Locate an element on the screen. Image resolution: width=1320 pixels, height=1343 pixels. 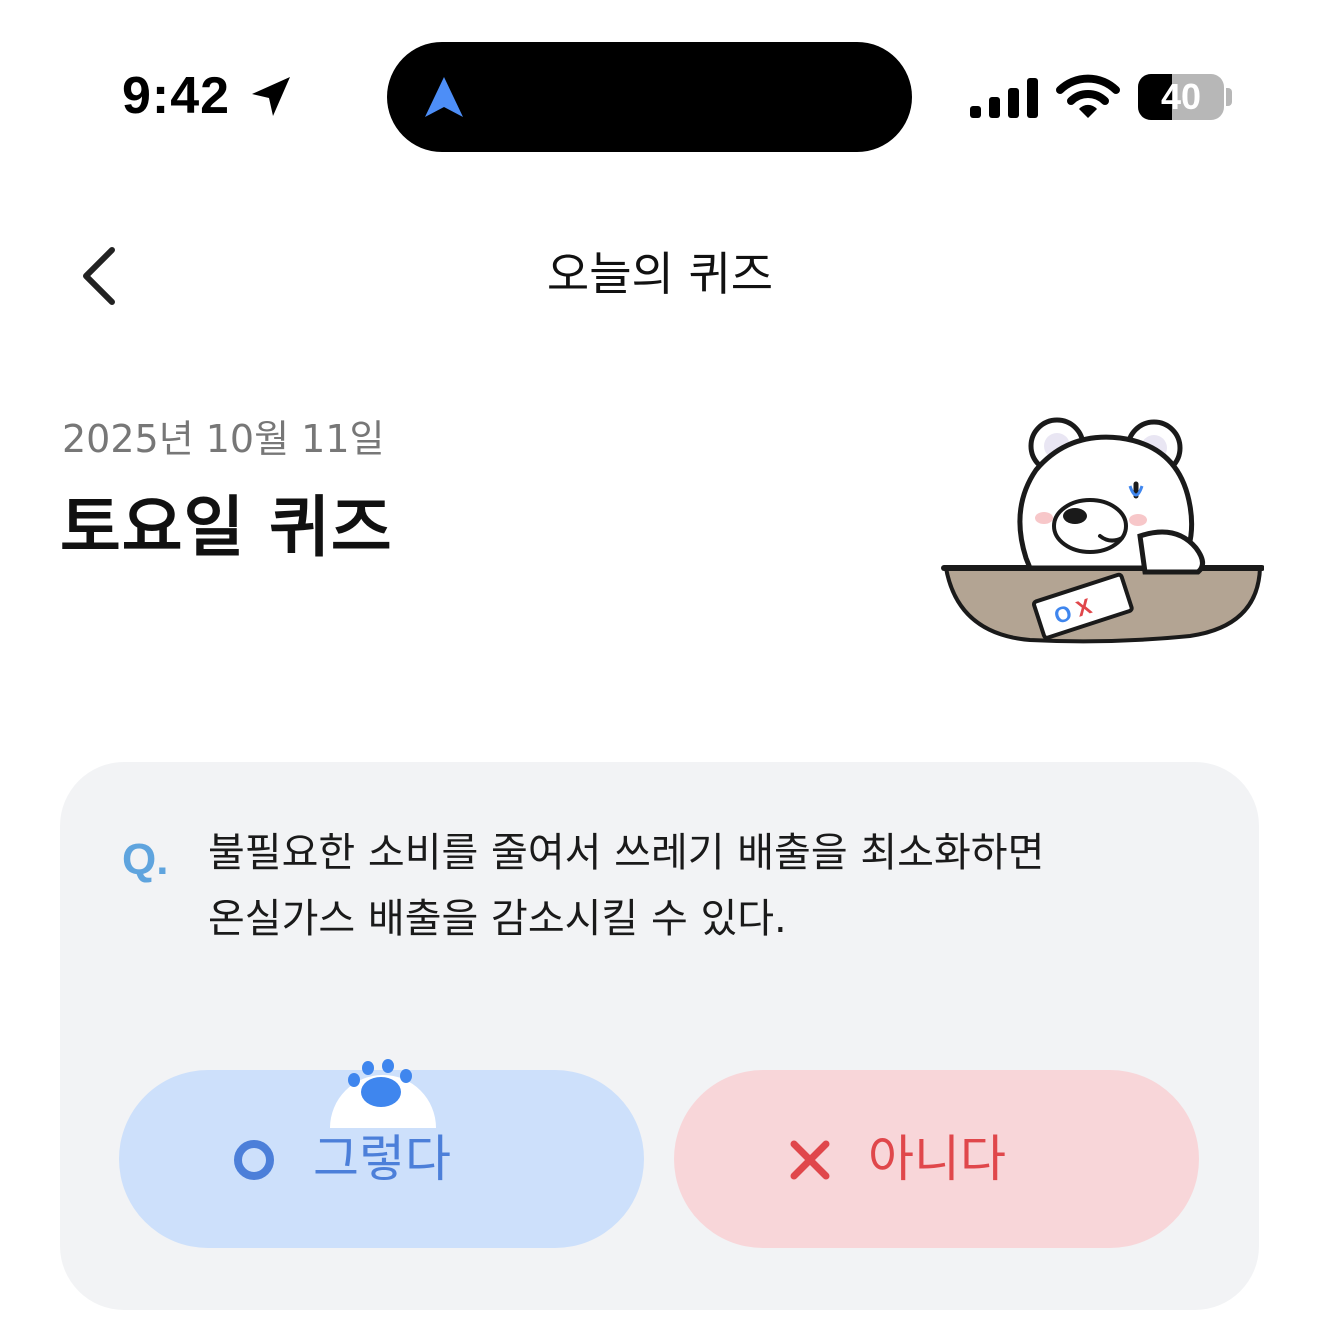
answer-no-label: 아니다 is located at coordinates (937, 1159).